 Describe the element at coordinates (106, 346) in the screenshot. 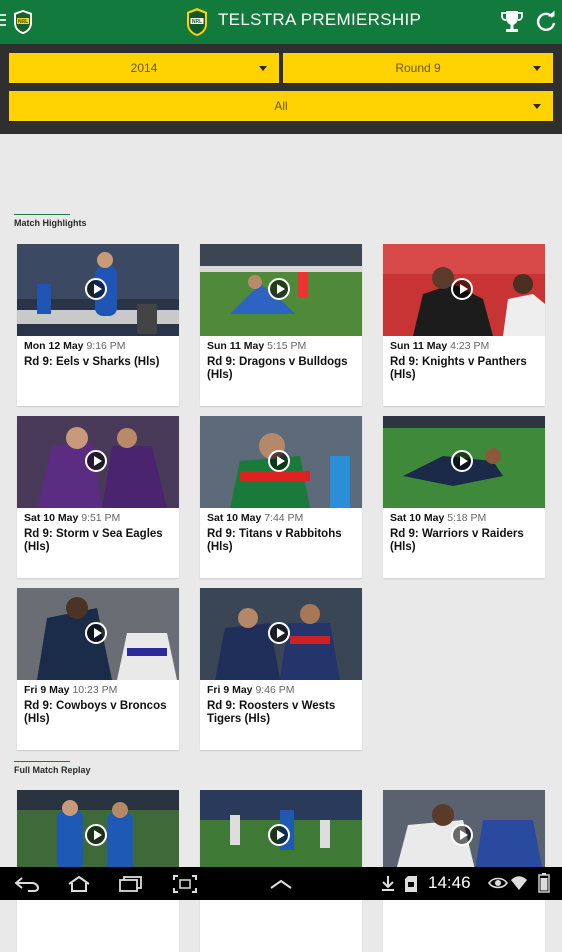

I see `card-time: 9:16 PM` at that location.